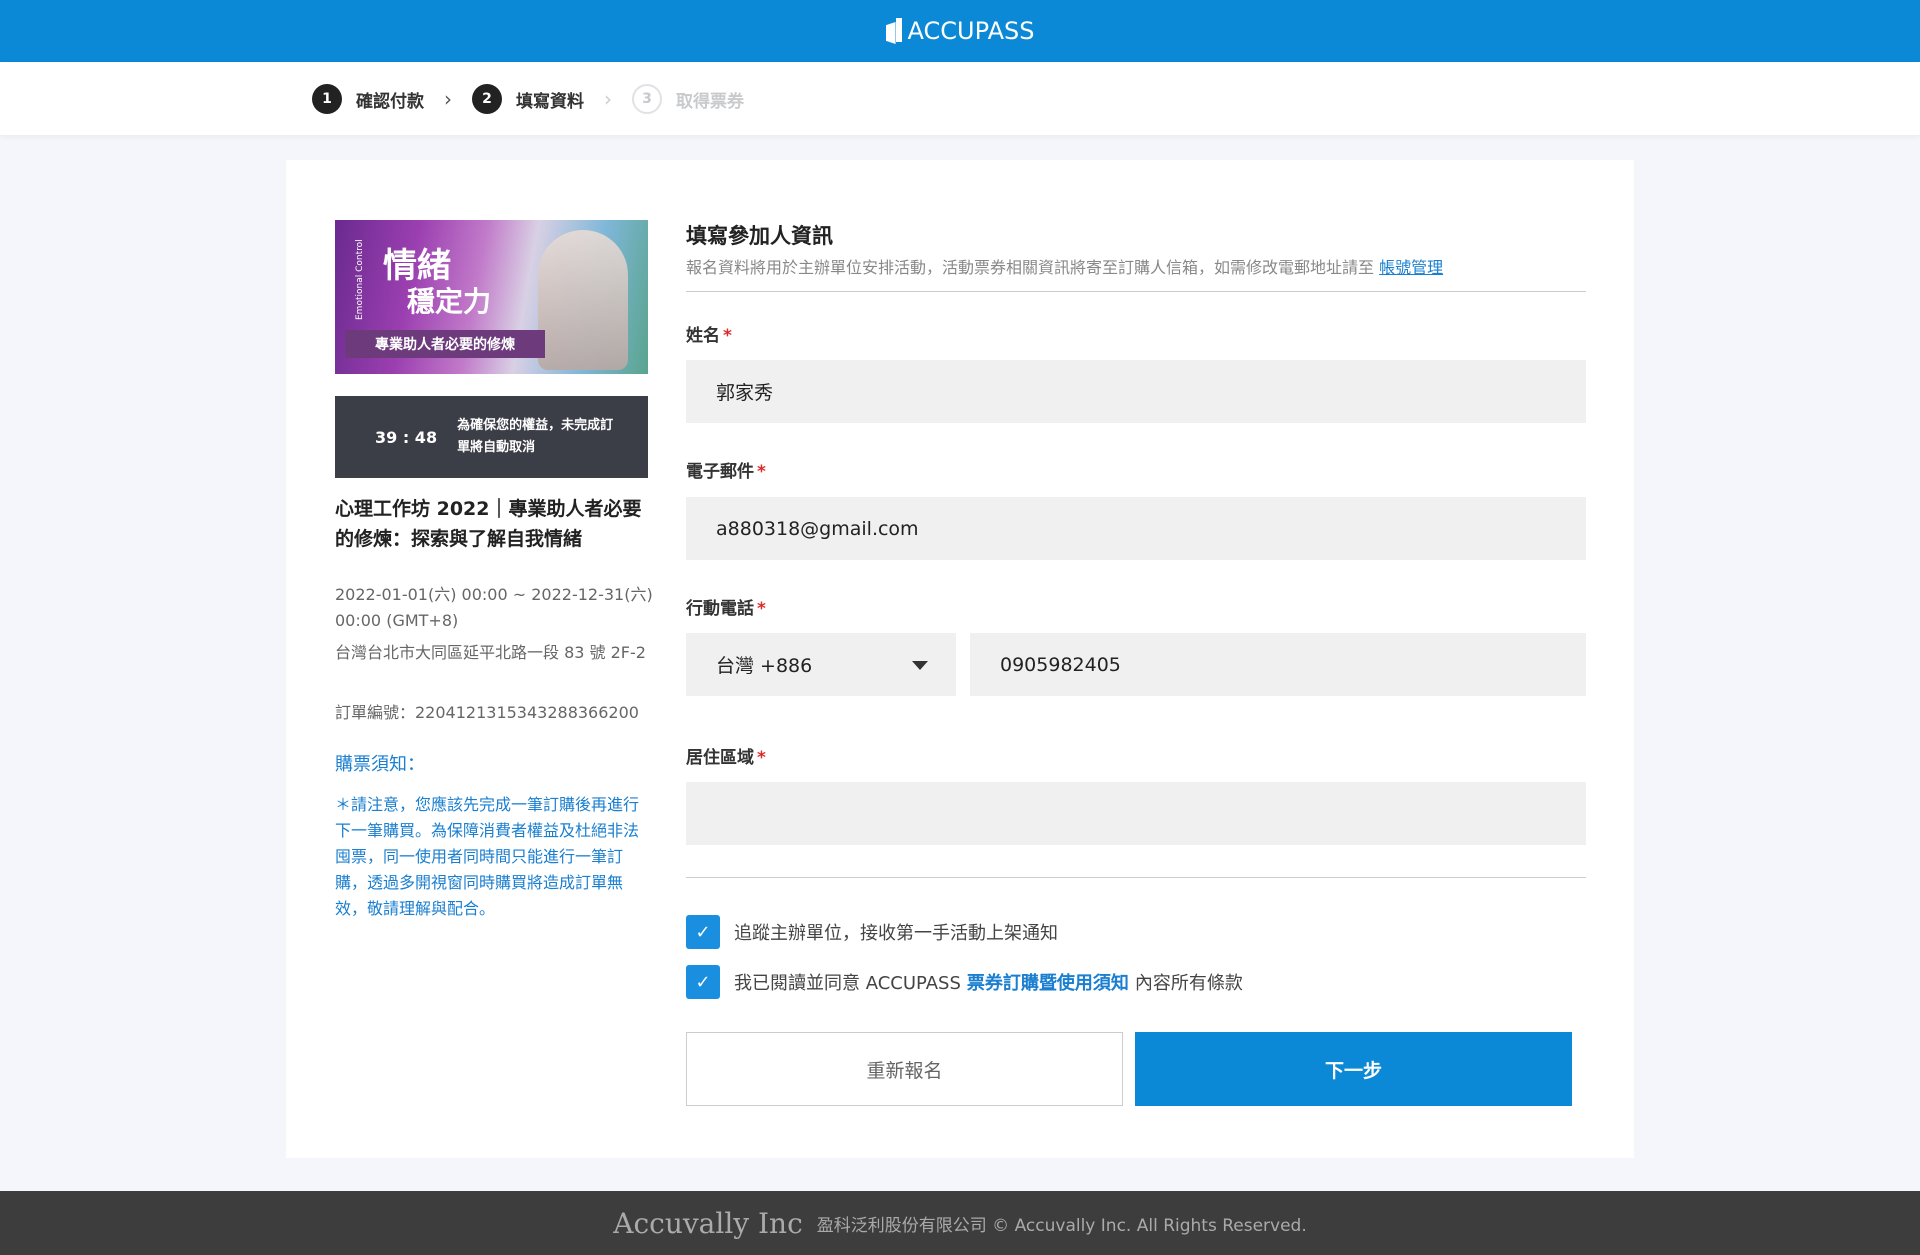 This screenshot has width=1920, height=1255. I want to click on region-field, so click(1136, 813).